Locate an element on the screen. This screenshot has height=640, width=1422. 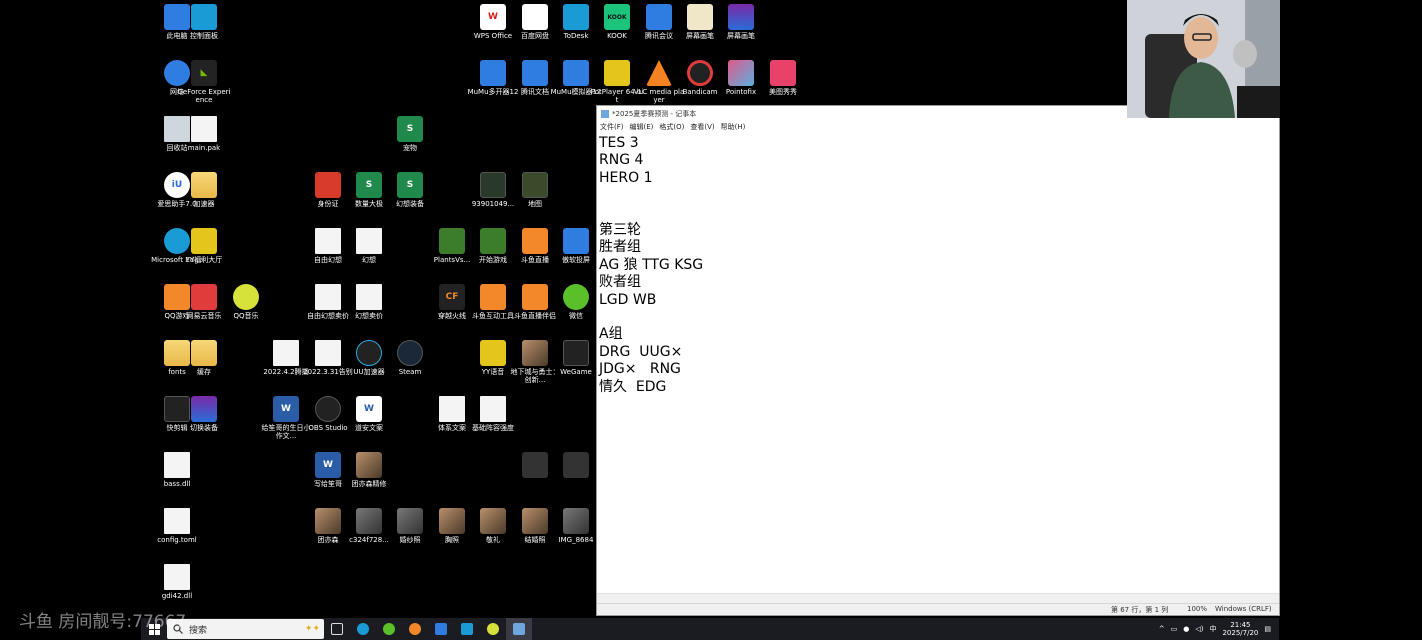
desktop-icon-qq-music: QQ音乐 is located at coordinates (246, 302).